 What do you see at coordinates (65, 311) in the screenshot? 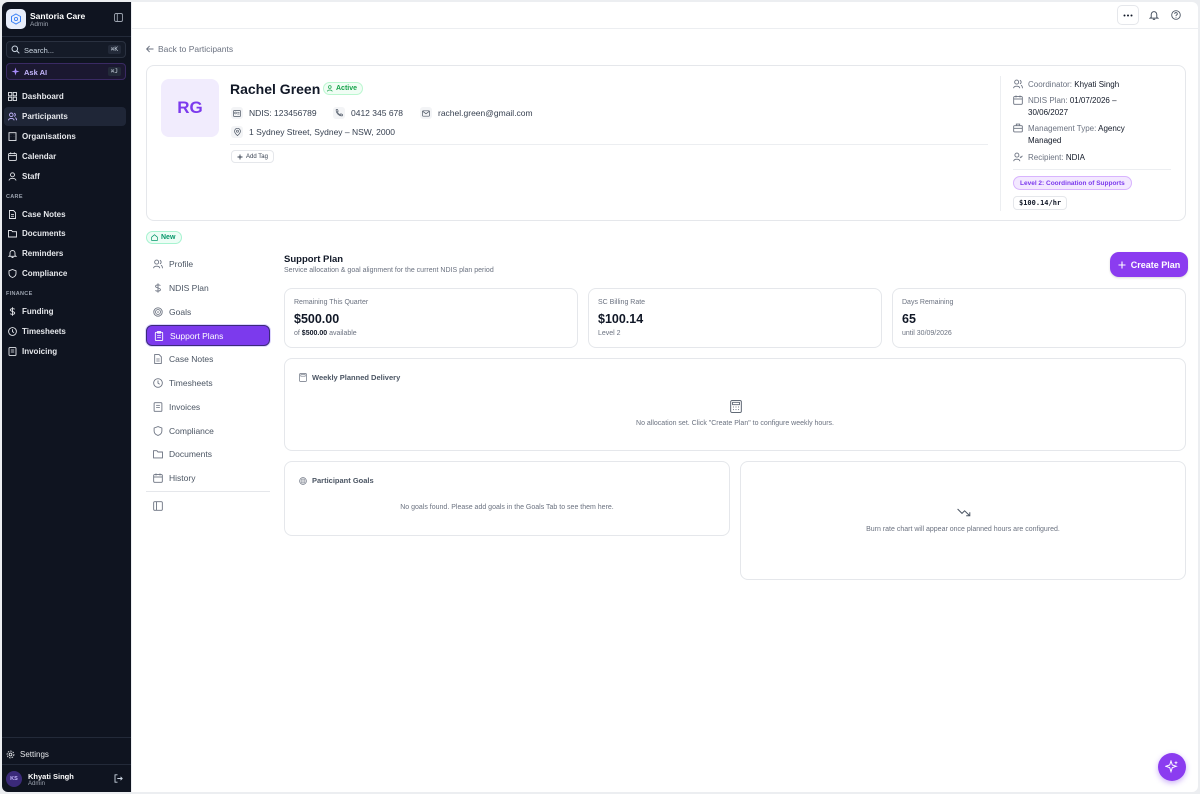
I see `sidebar-item-funding: Funding` at bounding box center [65, 311].